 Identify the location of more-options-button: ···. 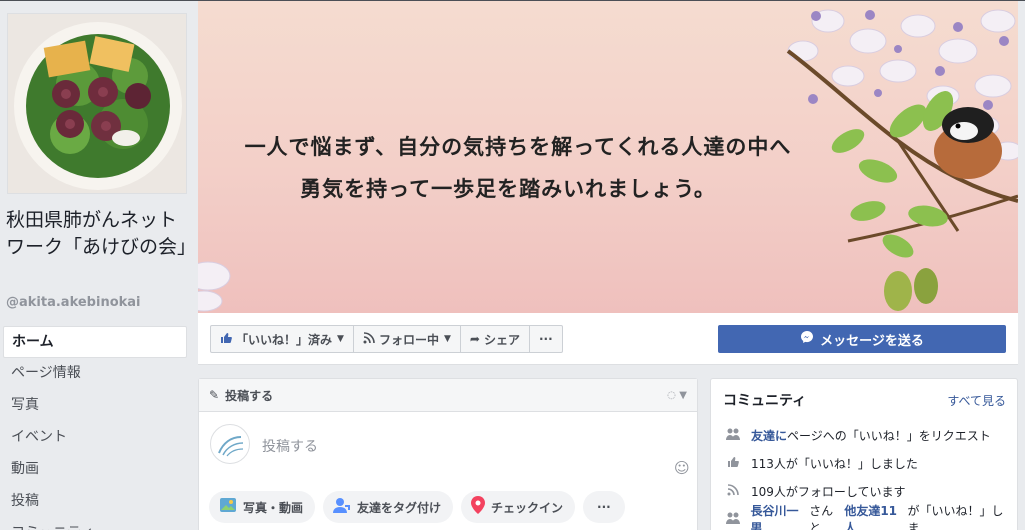
(545, 339).